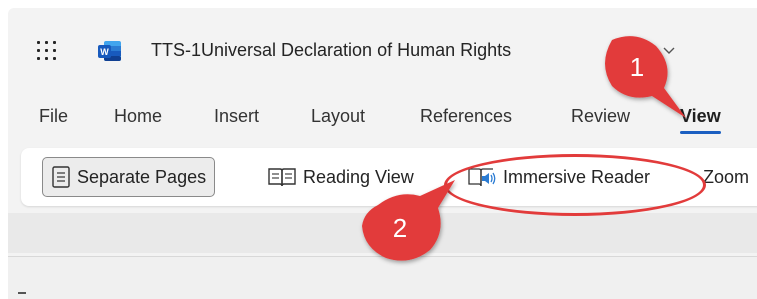 The image size is (757, 299). I want to click on callout-2-number: 2, so click(400, 228).